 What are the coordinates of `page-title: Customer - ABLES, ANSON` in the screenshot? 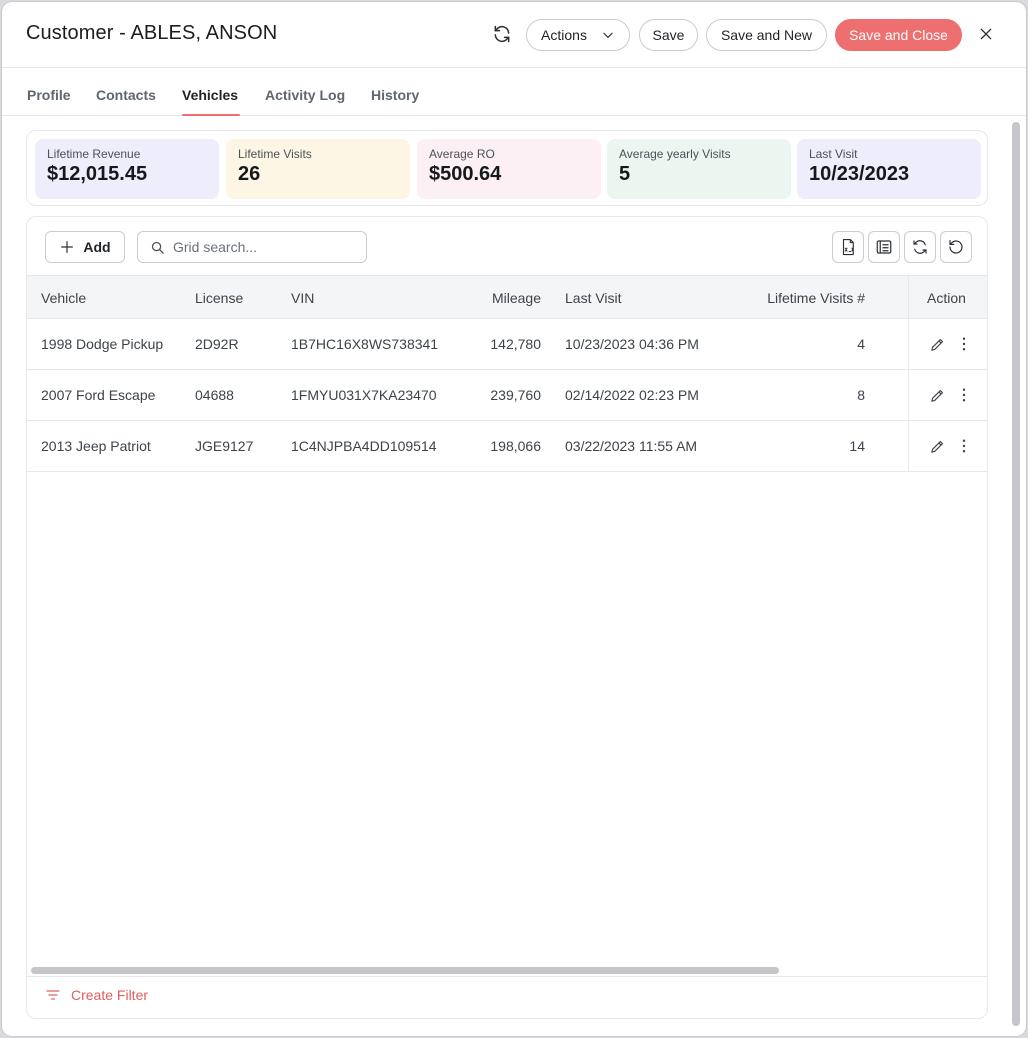 It's located at (152, 33).